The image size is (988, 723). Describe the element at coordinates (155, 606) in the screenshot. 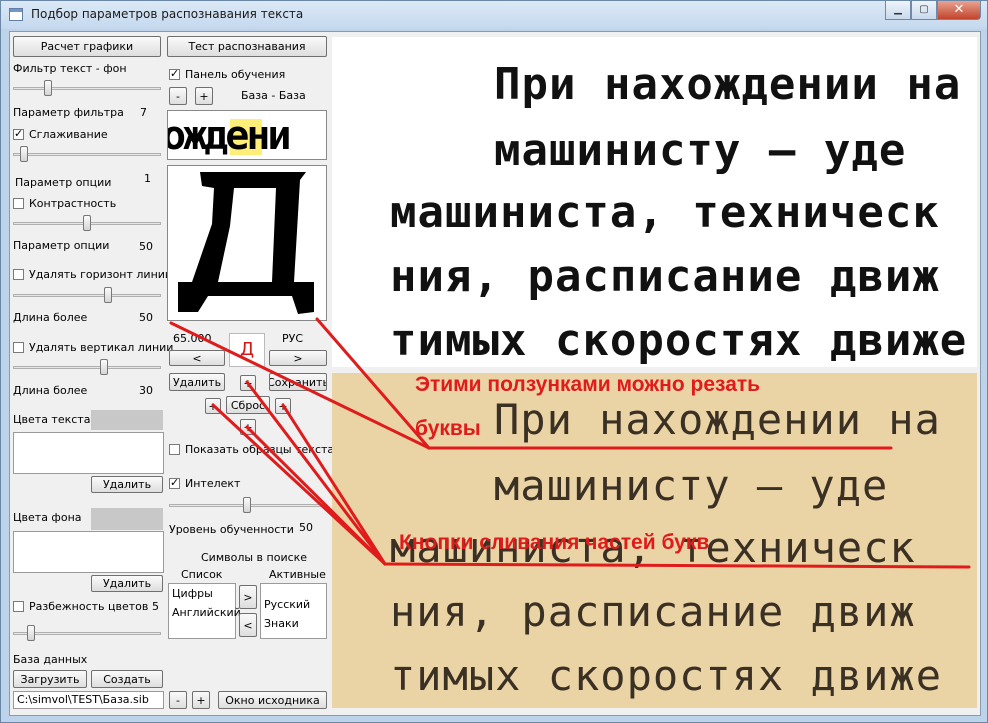

I see `color-spread-value: 5` at that location.